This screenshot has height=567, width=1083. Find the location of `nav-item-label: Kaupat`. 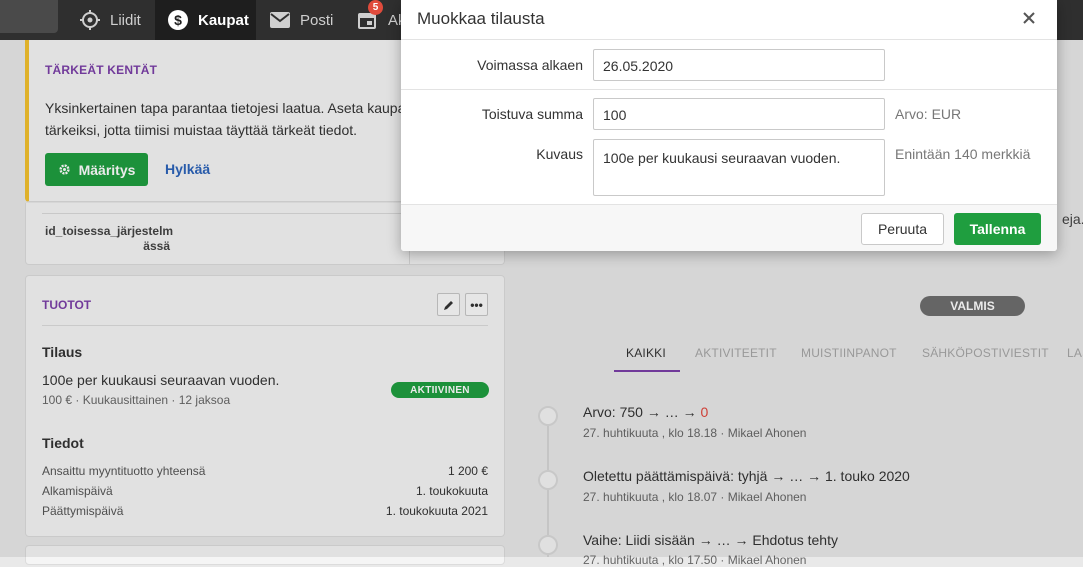

nav-item-label: Kaupat is located at coordinates (223, 20).